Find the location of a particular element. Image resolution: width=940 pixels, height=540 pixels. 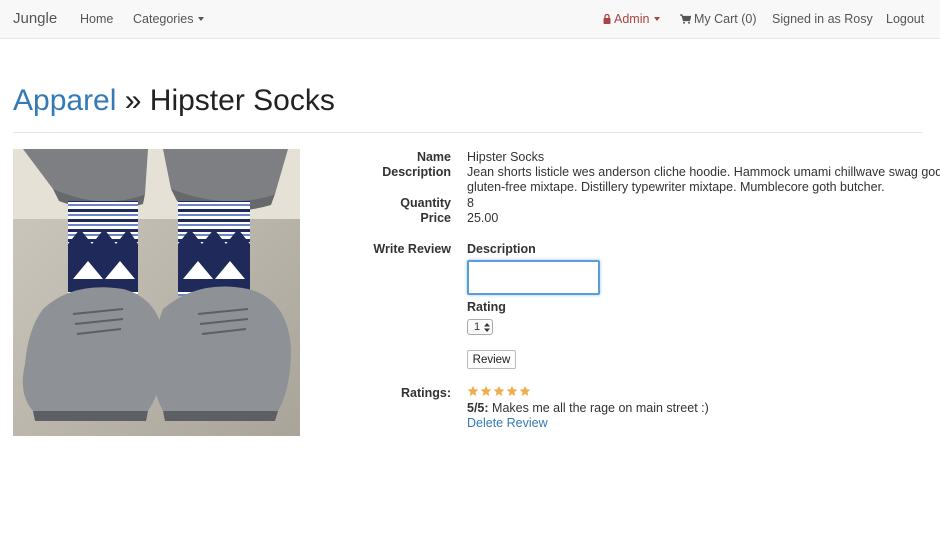

description-label: Description is located at coordinates (416, 172).